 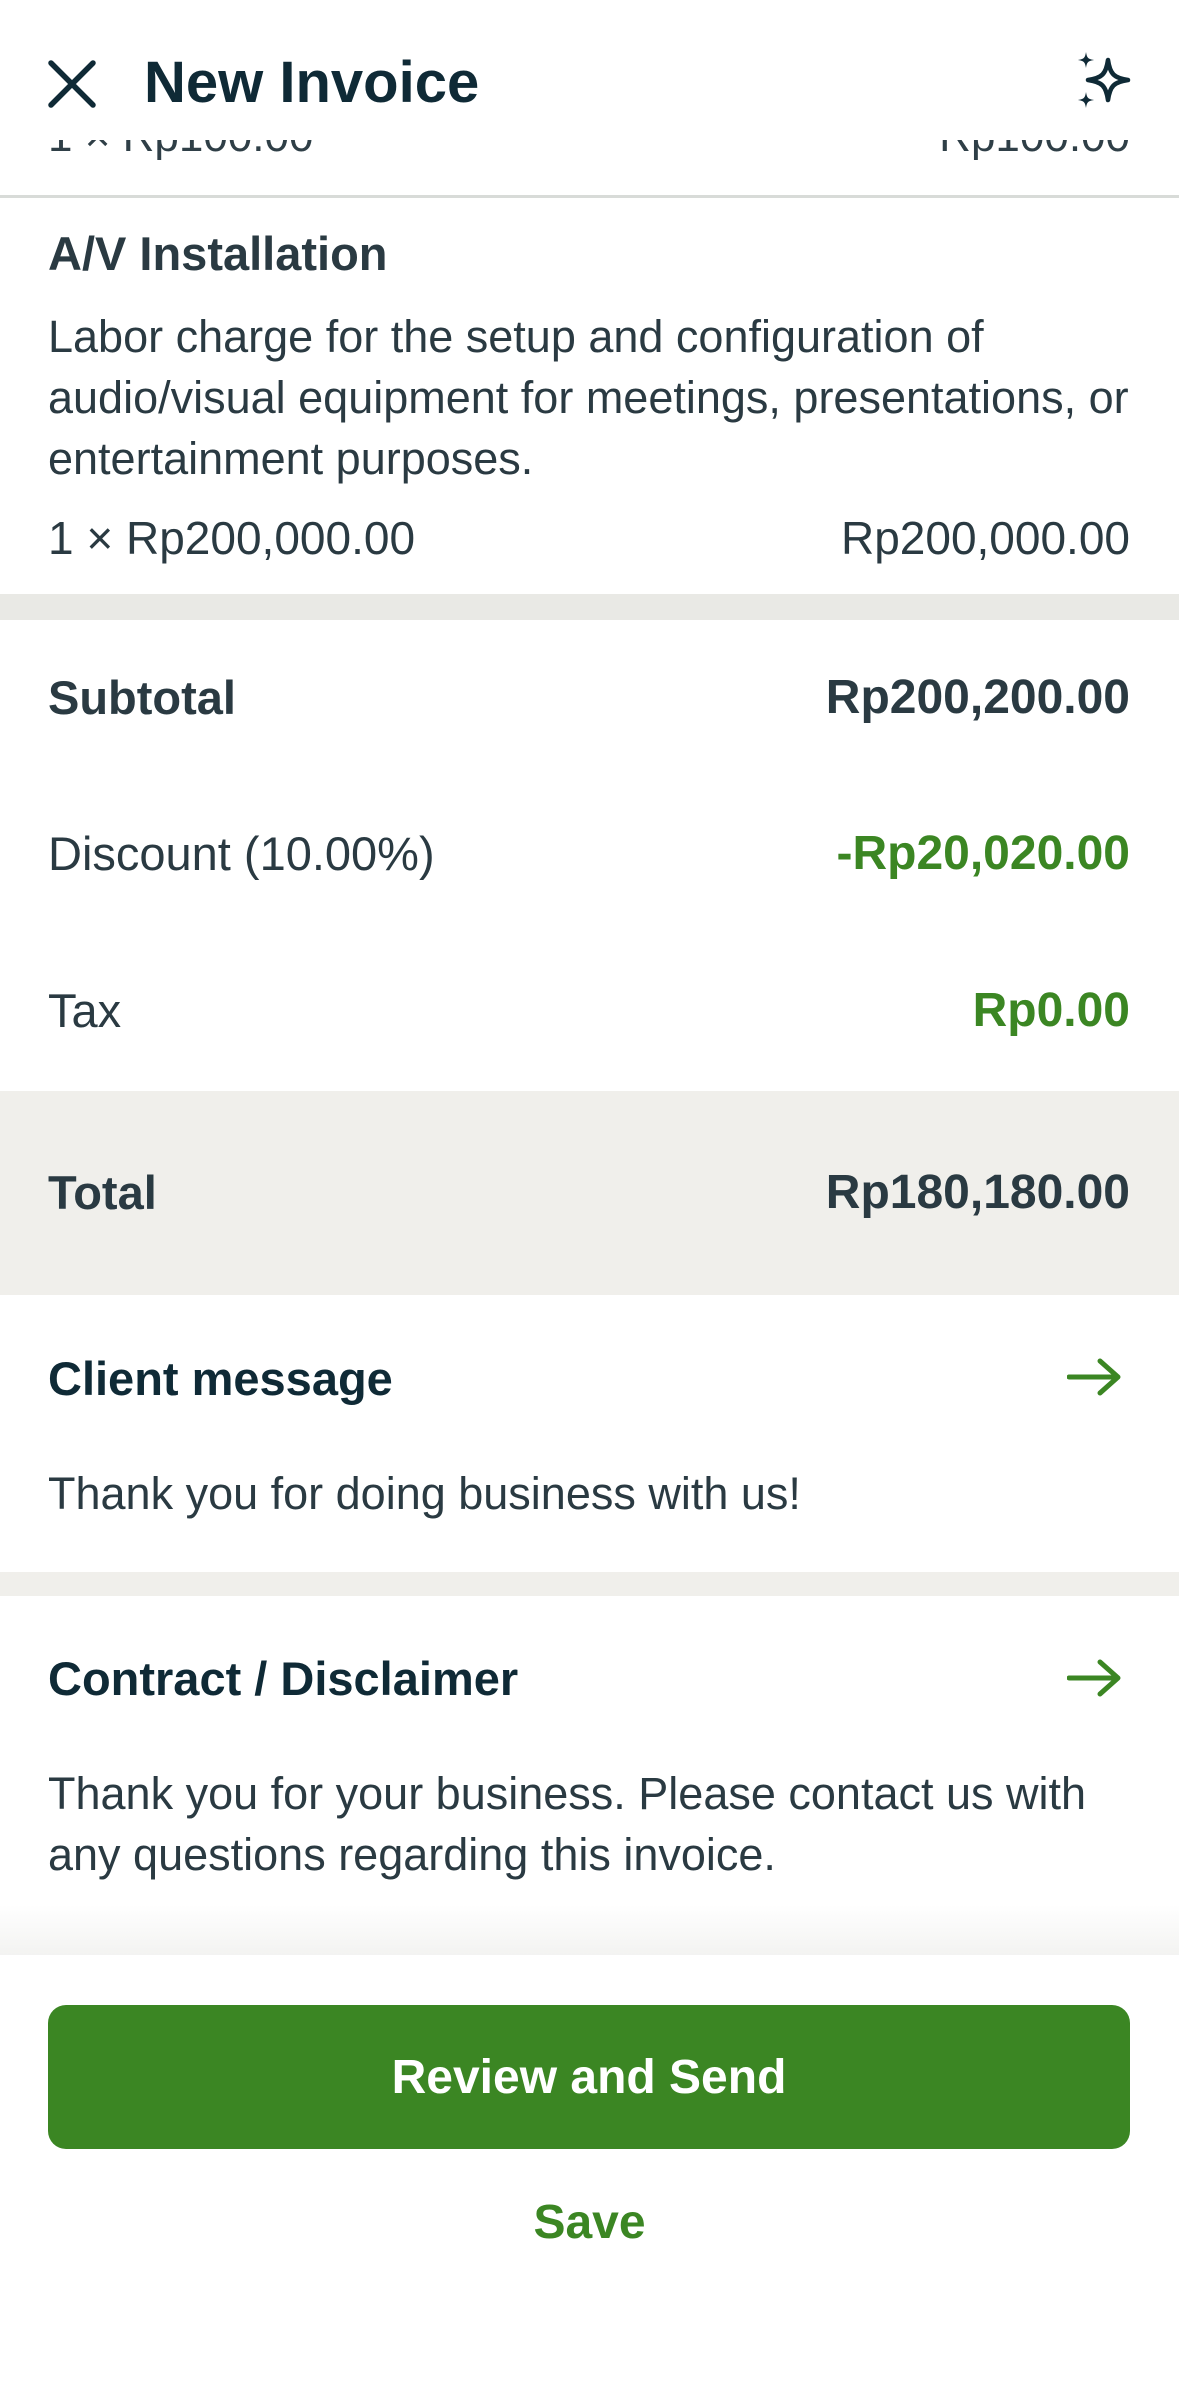 What do you see at coordinates (142, 697) in the screenshot?
I see `subtotal-label: Subtotal` at bounding box center [142, 697].